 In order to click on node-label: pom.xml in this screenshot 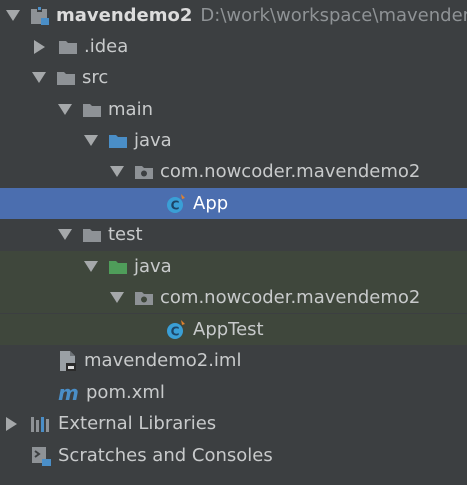, I will do `click(125, 392)`.